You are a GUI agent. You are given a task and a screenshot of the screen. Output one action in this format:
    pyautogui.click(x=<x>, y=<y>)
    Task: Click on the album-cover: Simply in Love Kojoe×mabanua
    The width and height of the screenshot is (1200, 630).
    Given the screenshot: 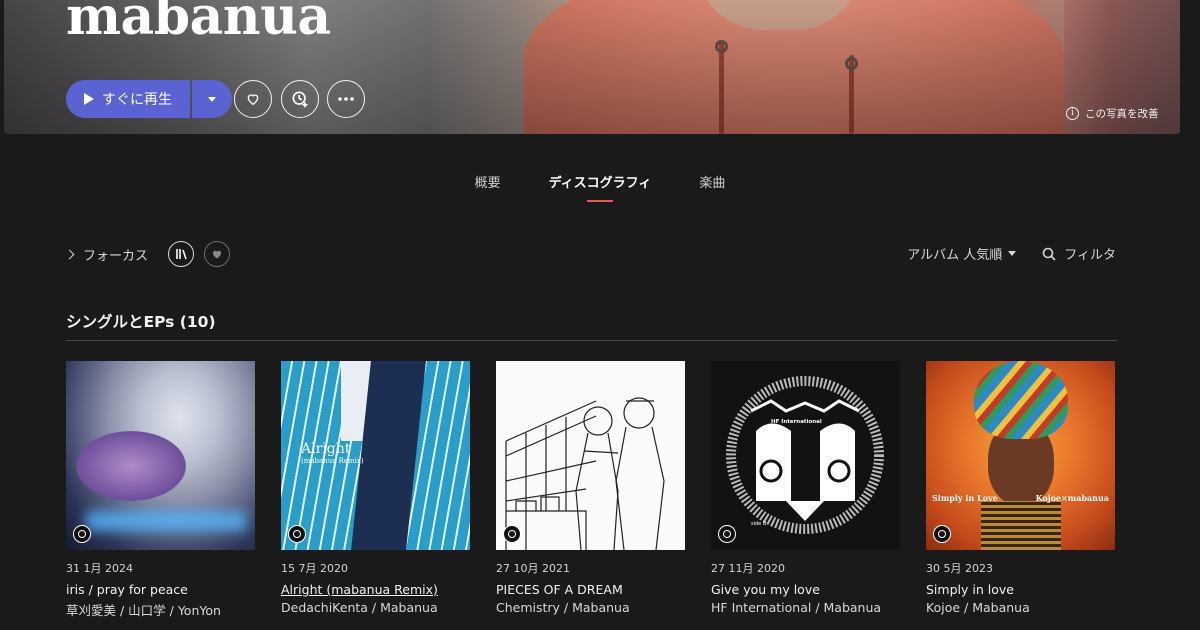 What is the action you would take?
    pyautogui.click(x=1020, y=455)
    